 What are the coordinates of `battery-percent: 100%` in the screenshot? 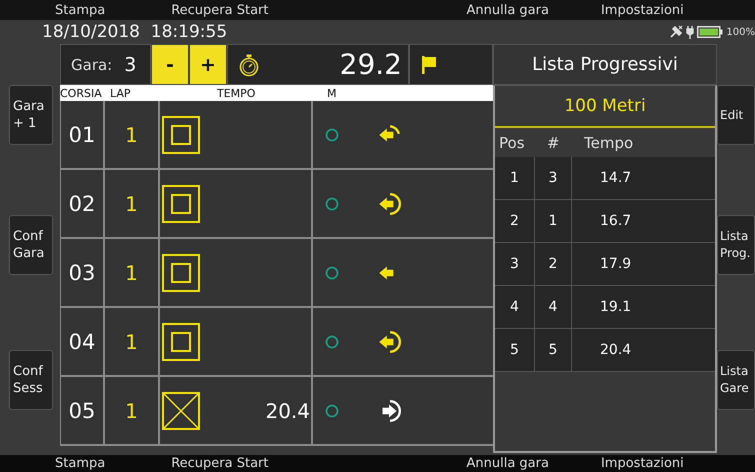 It's located at (740, 32).